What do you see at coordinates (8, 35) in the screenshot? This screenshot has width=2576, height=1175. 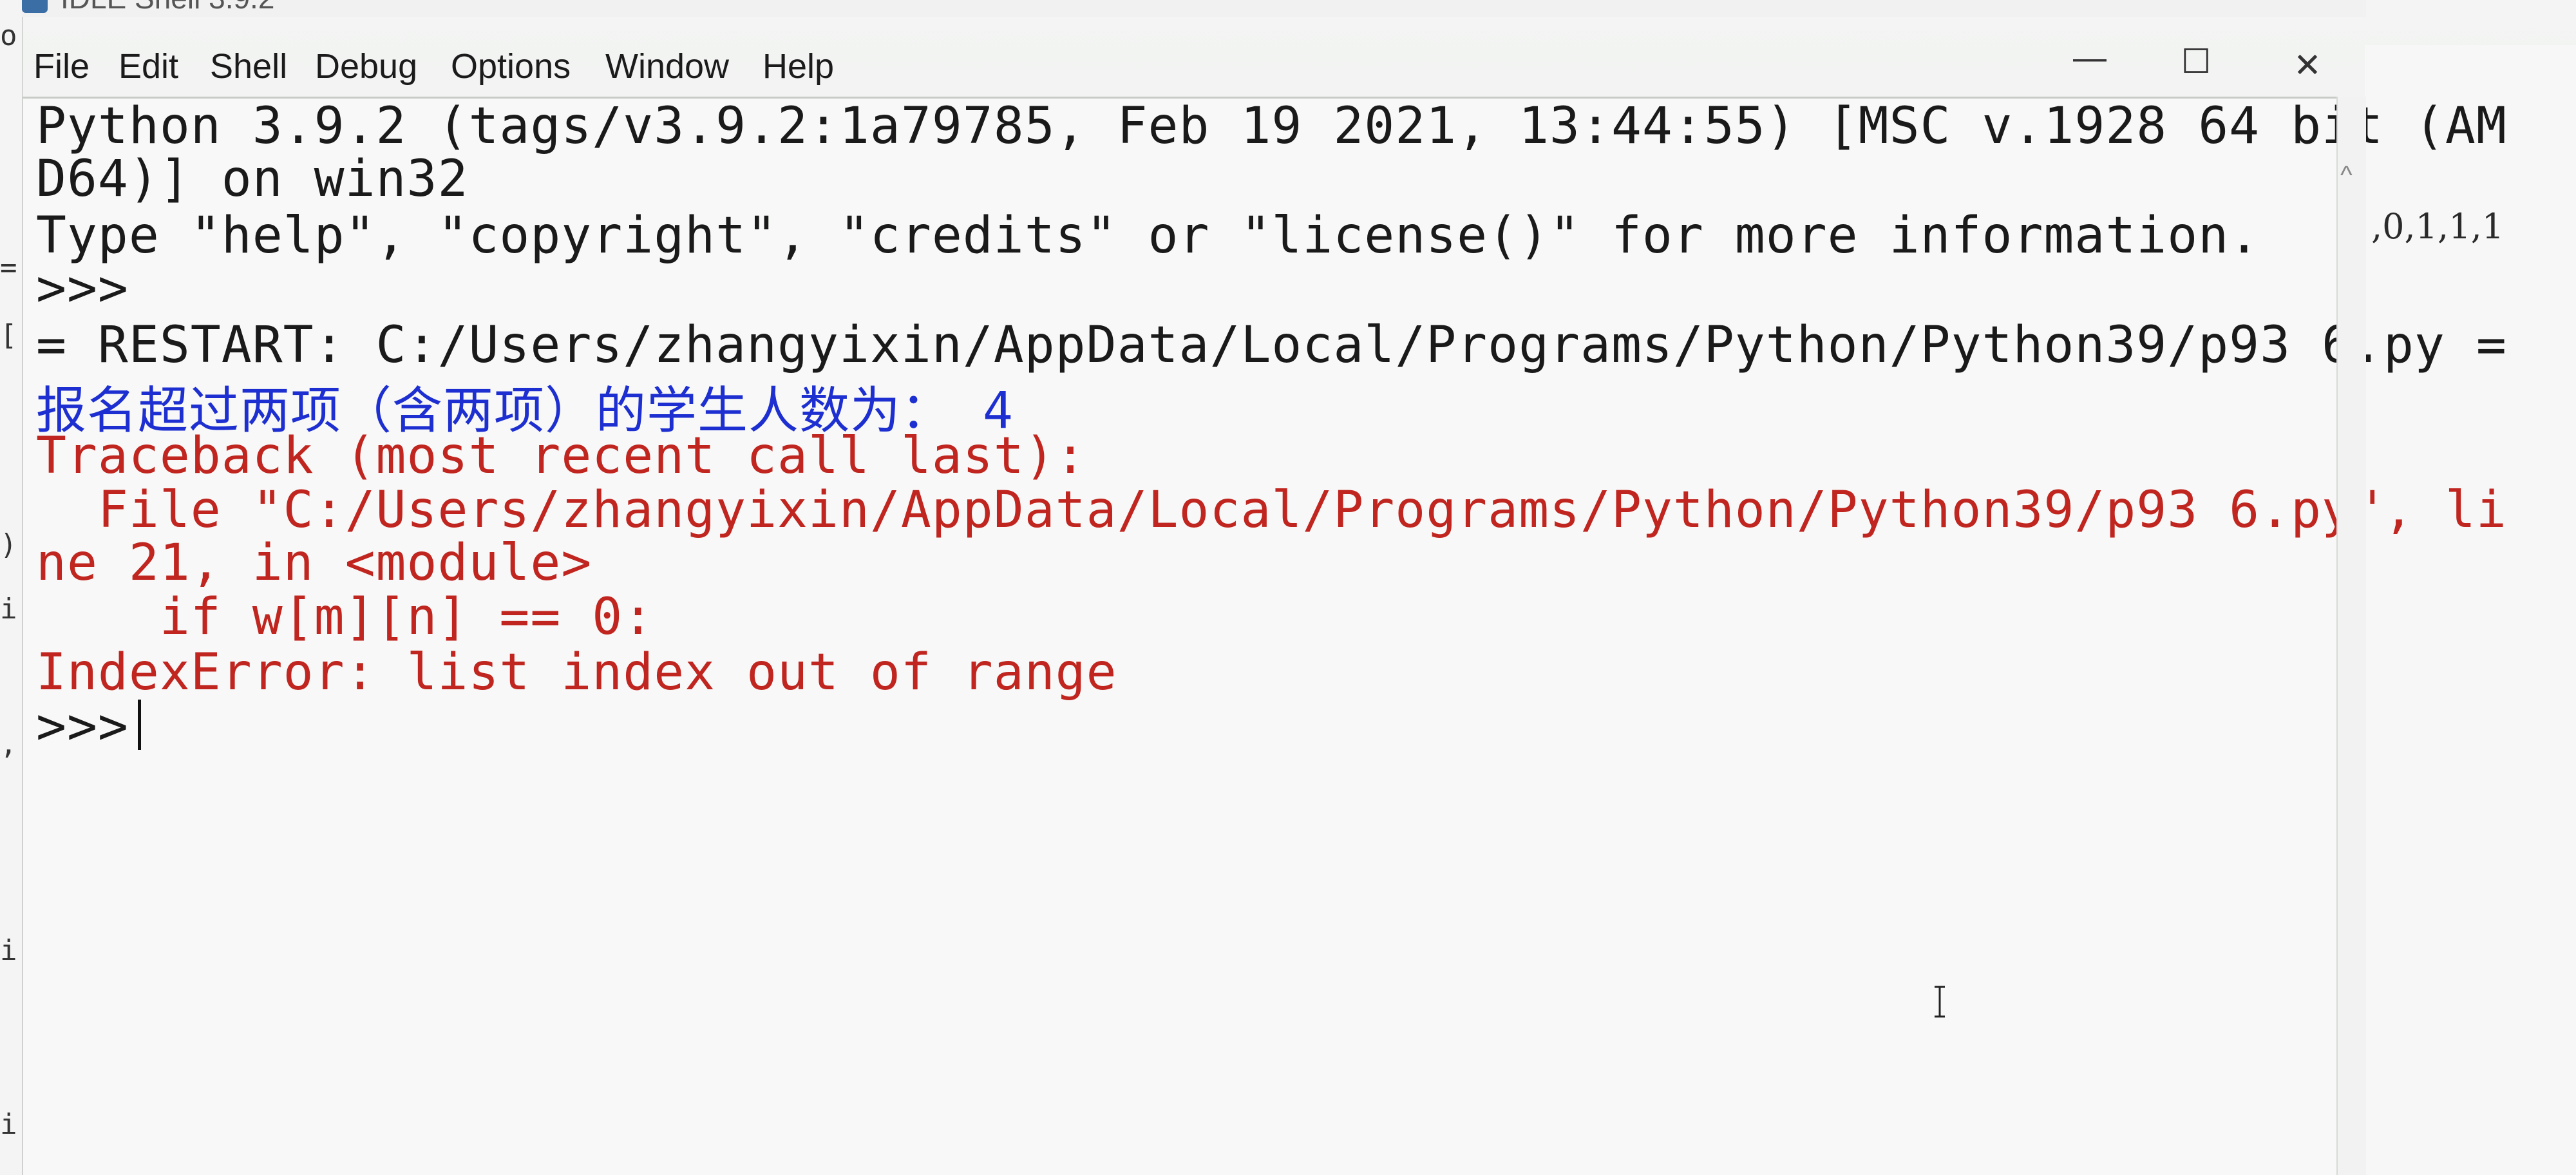 I see `bg-fragment: o` at bounding box center [8, 35].